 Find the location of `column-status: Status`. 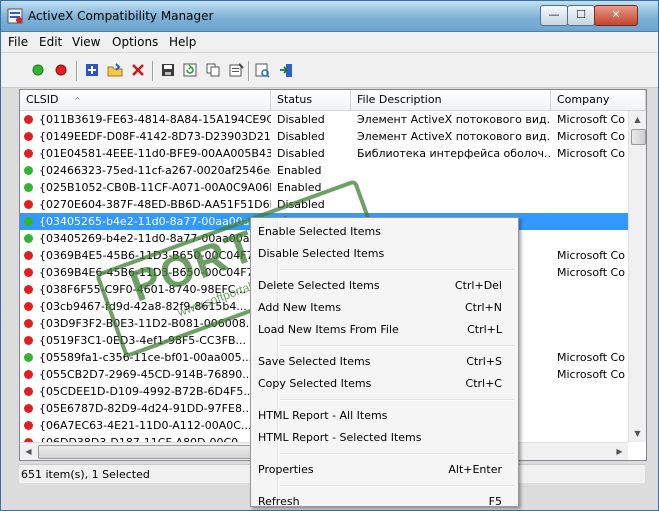

column-status: Status is located at coordinates (311, 100).